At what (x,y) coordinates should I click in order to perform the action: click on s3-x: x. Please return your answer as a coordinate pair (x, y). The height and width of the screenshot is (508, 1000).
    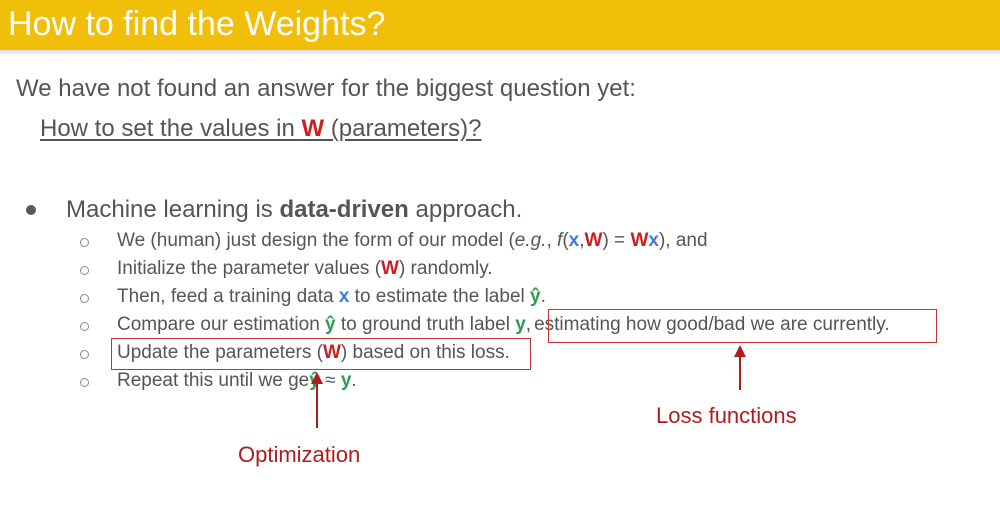
    Looking at the image, I should click on (344, 296).